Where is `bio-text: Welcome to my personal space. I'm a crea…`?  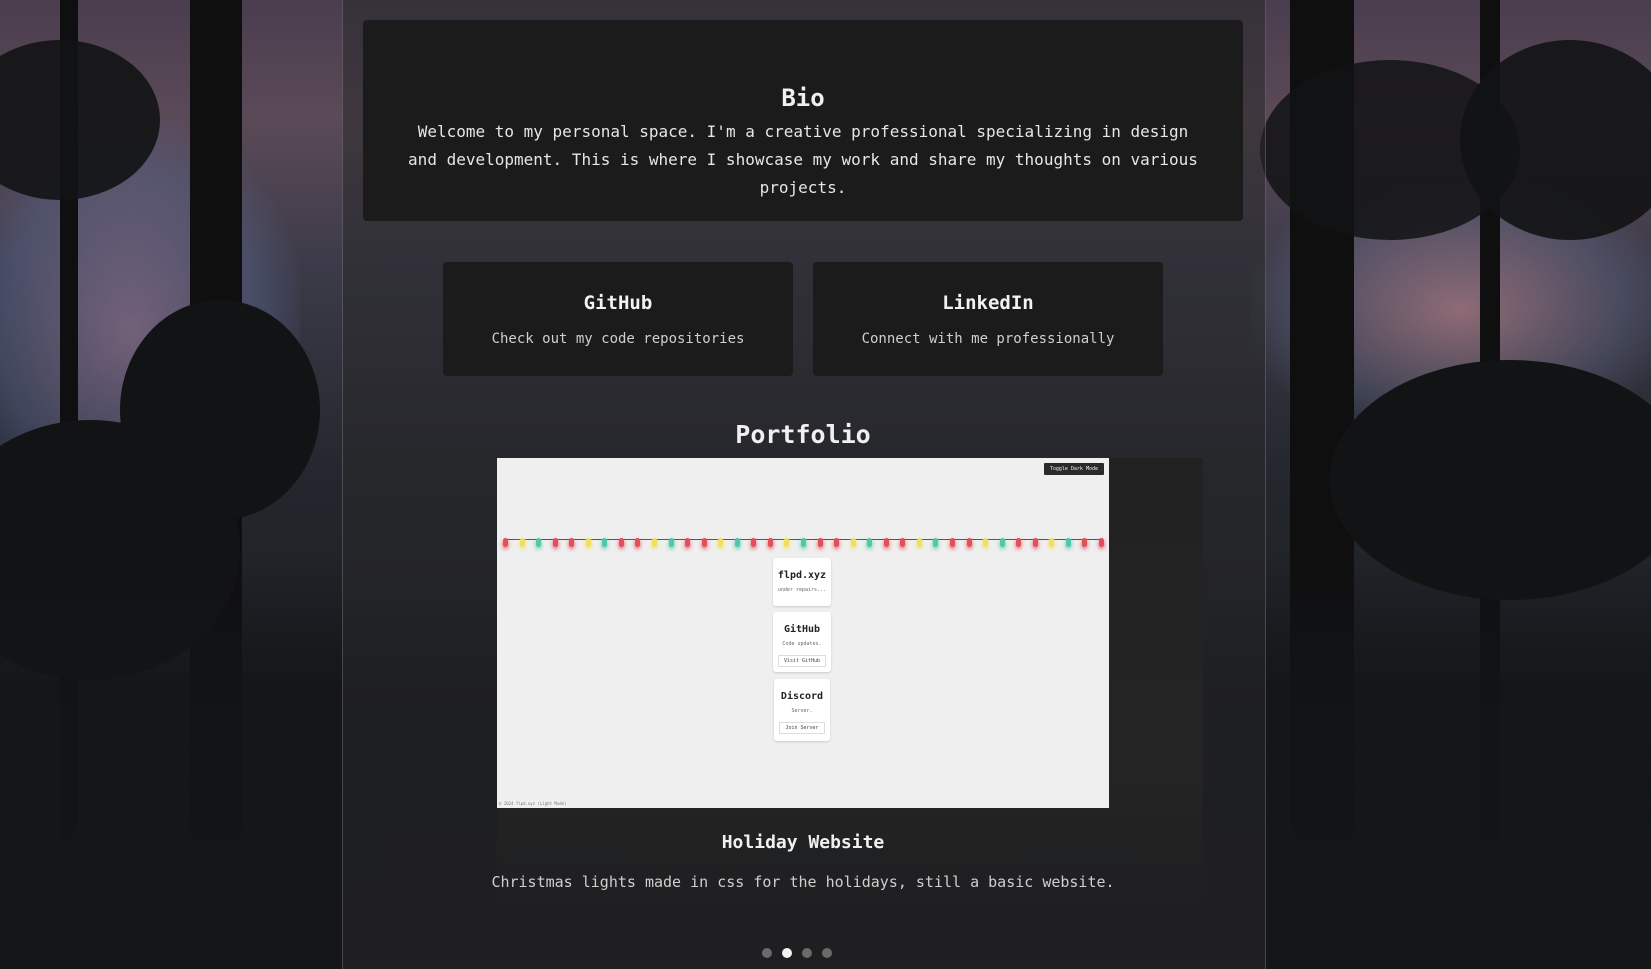 bio-text: Welcome to my personal space. I'm a crea… is located at coordinates (803, 159).